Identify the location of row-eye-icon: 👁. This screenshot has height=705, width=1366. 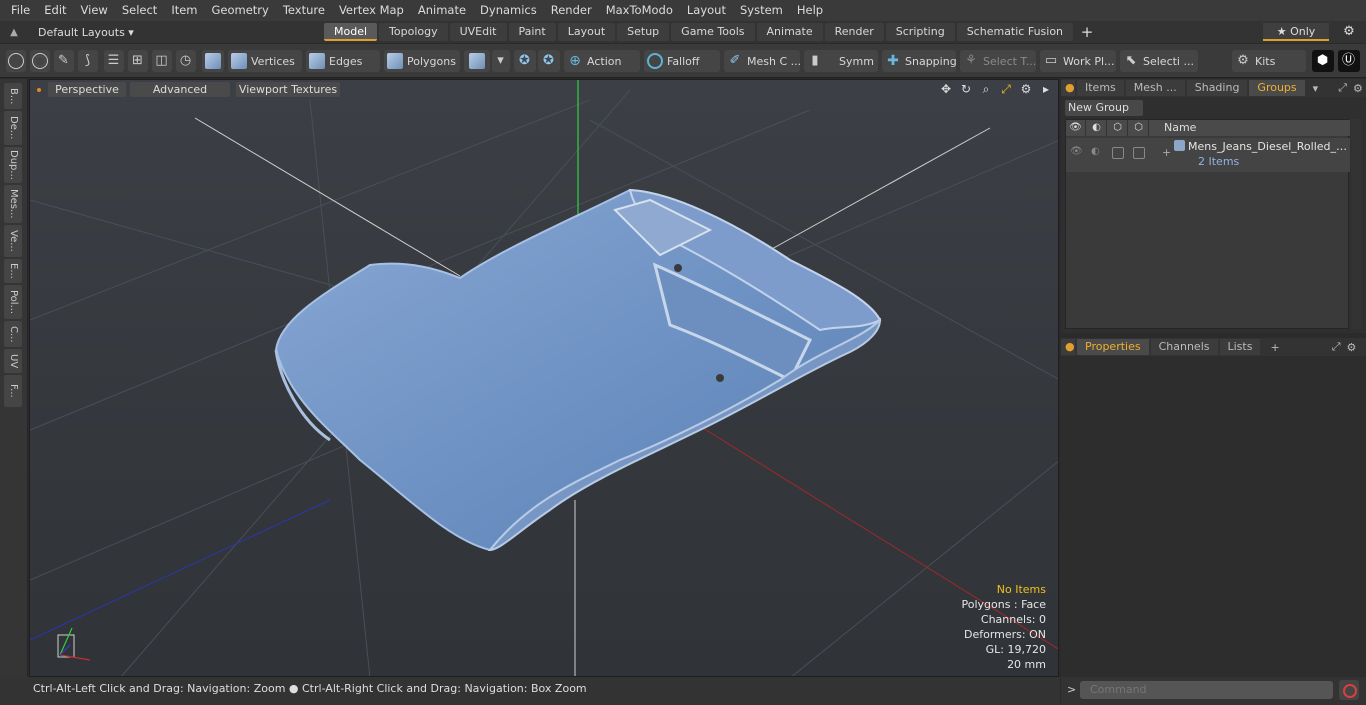
(1076, 151).